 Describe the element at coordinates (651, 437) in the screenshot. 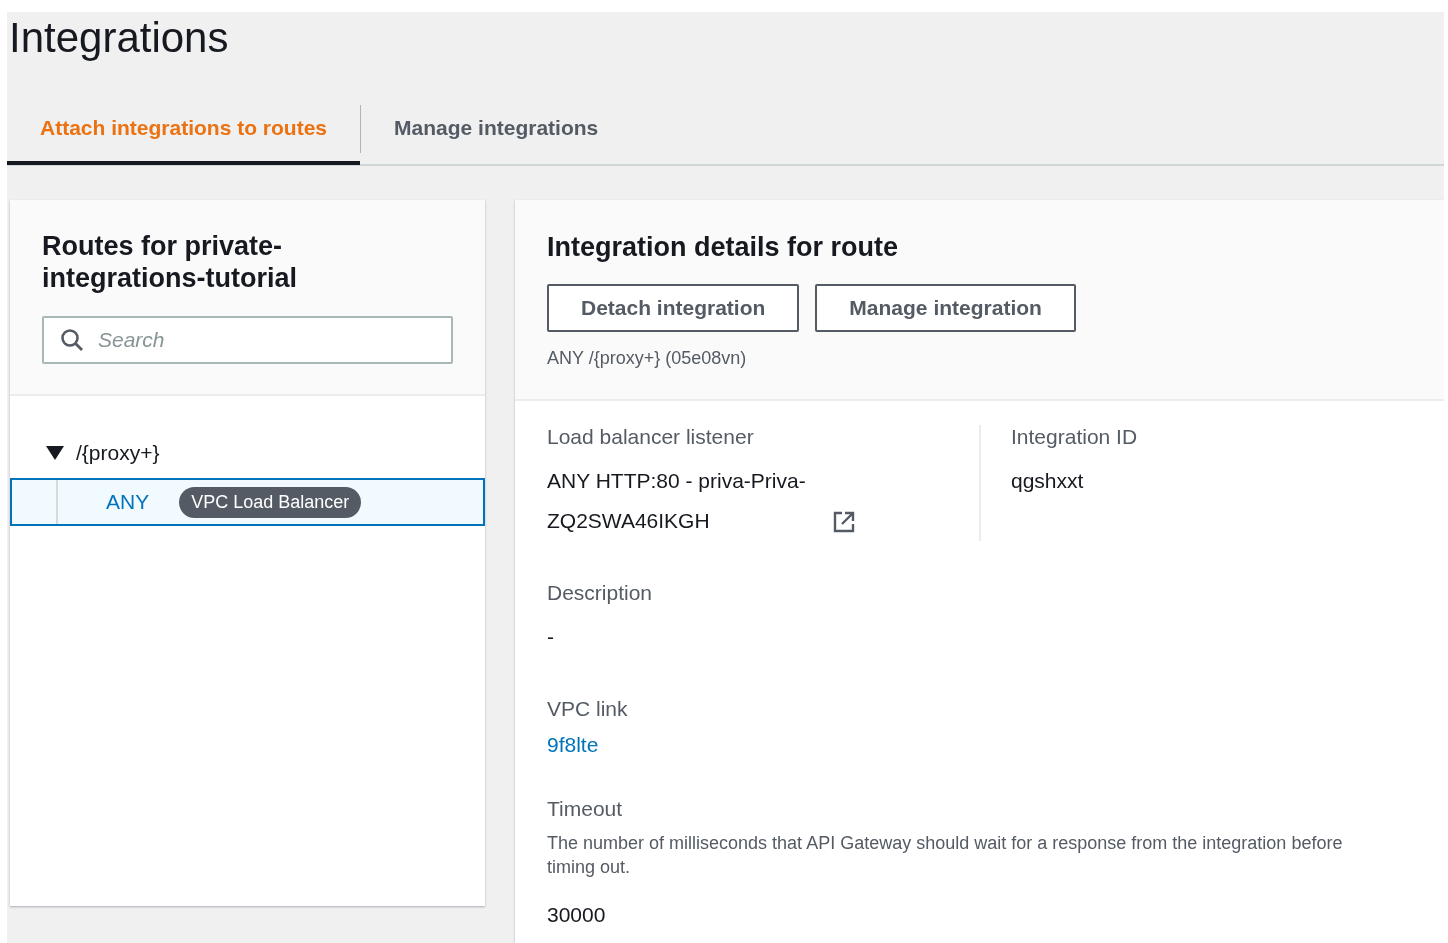

I see `field-label: Load balancer listener` at that location.